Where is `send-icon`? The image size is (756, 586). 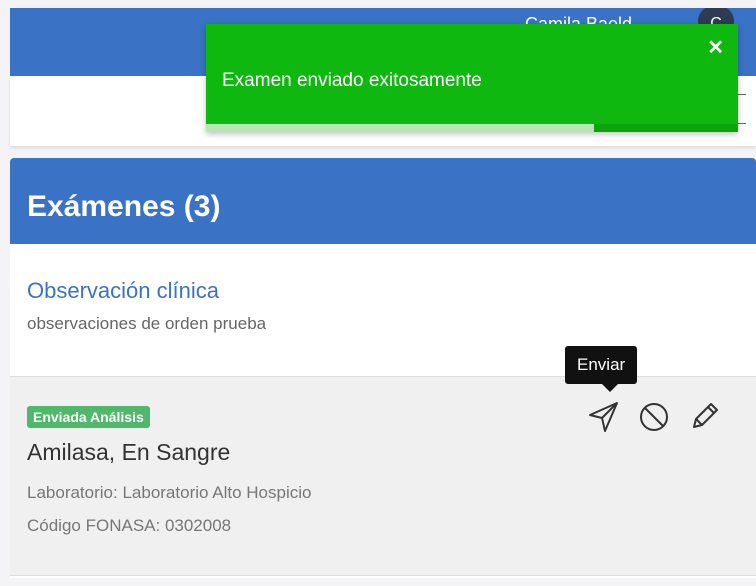
send-icon is located at coordinates (603, 417).